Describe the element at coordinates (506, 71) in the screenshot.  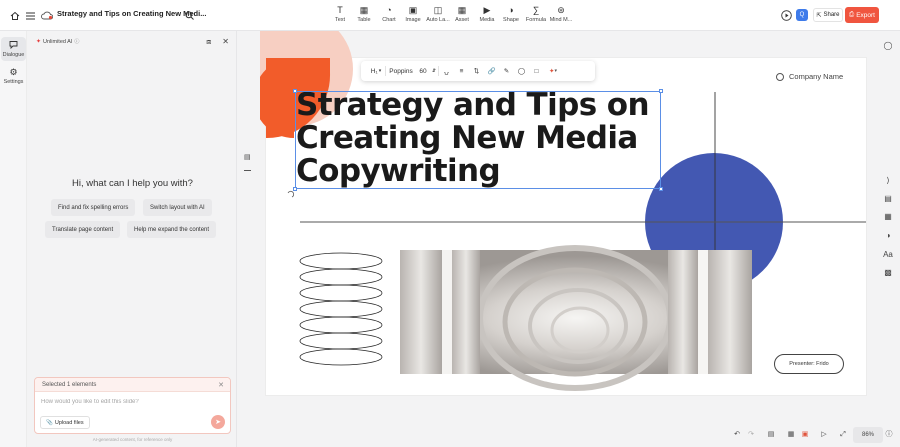
I see `format-painter-icon: ✎` at that location.